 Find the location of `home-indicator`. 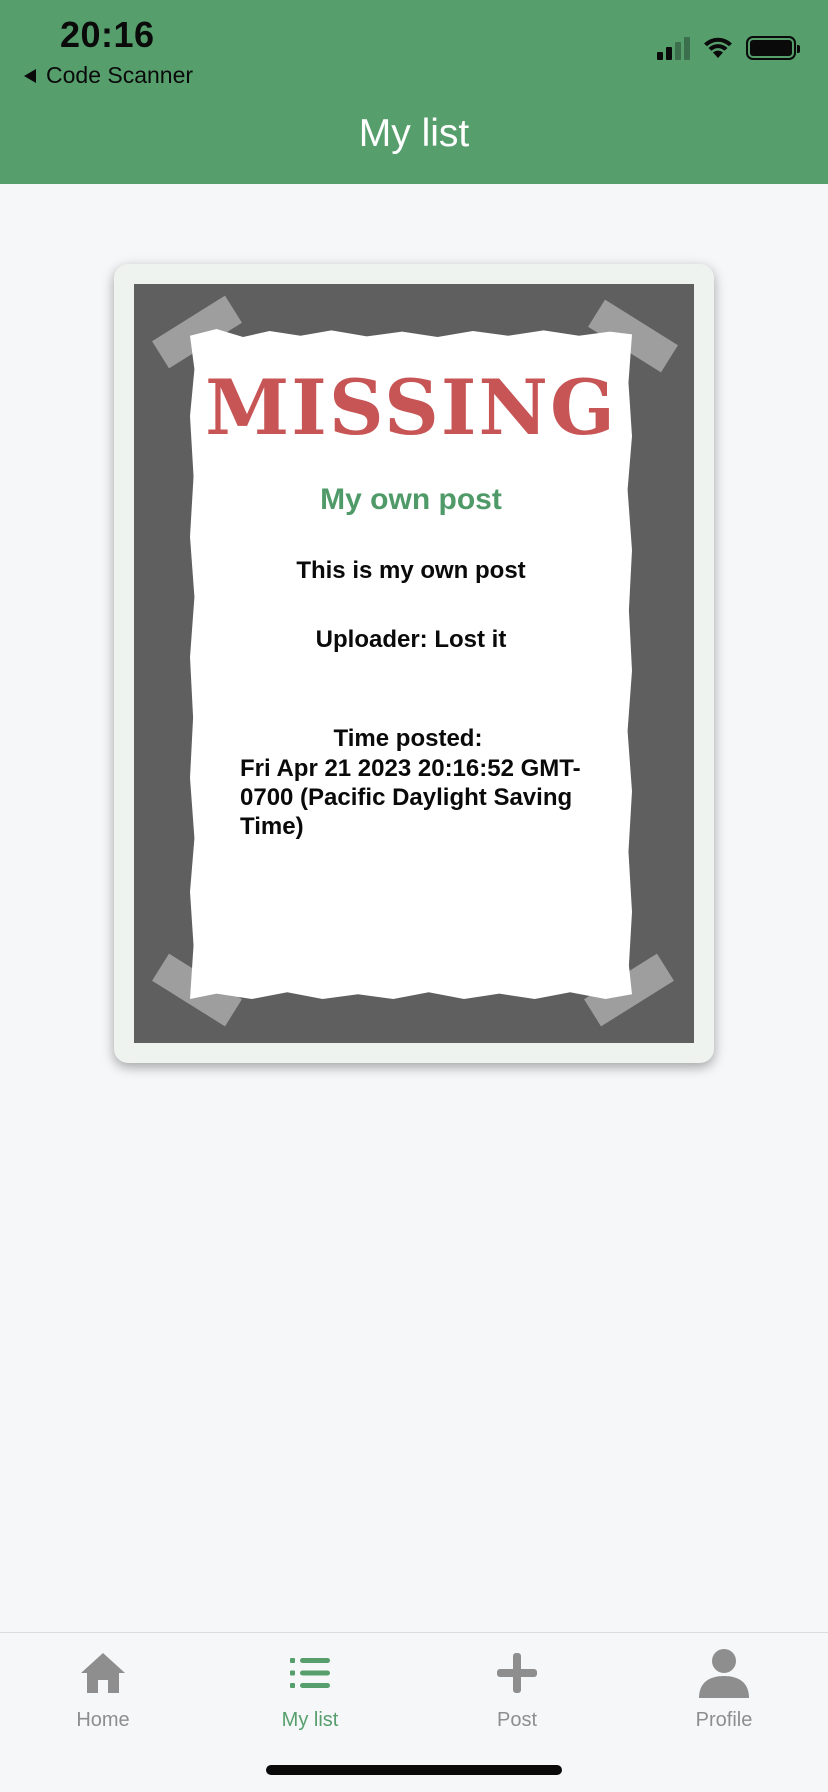

home-indicator is located at coordinates (414, 1770).